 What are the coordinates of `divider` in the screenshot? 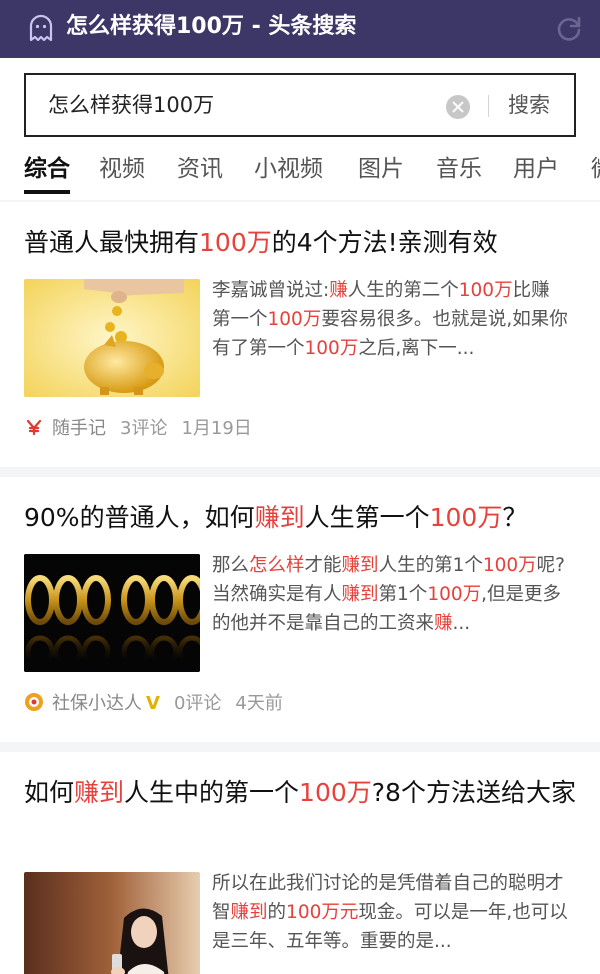 It's located at (488, 106).